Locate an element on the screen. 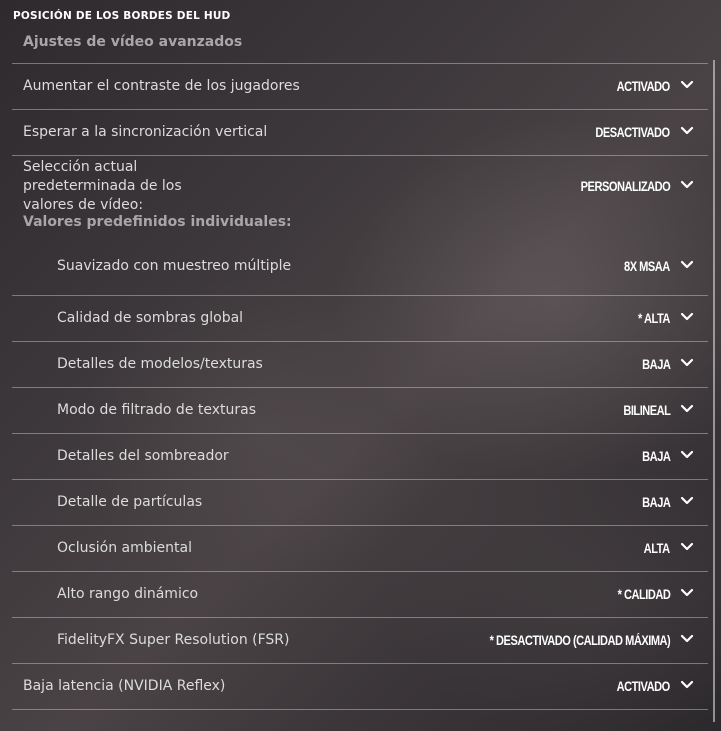 The width and height of the screenshot is (721, 731). setting-value: ALTA is located at coordinates (657, 548).